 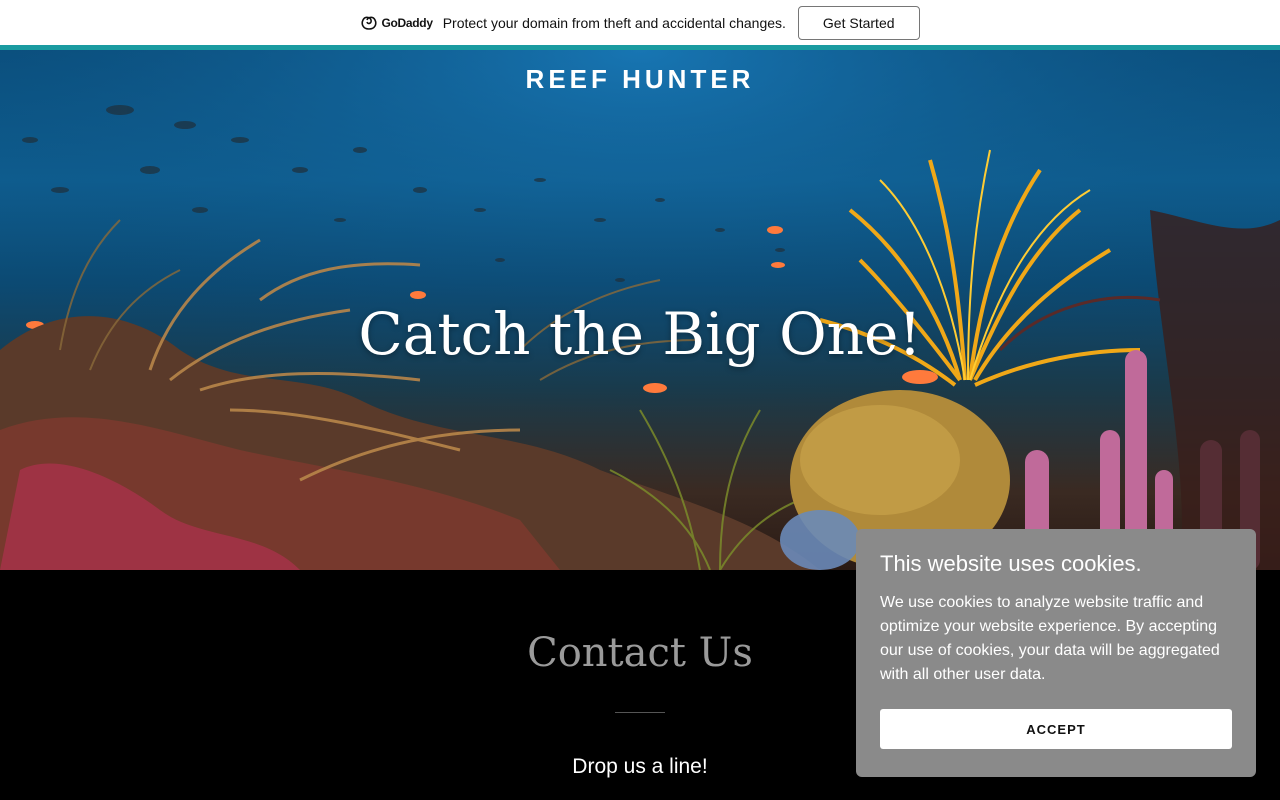 I want to click on get-started-button: Get Started, so click(x=858, y=22).